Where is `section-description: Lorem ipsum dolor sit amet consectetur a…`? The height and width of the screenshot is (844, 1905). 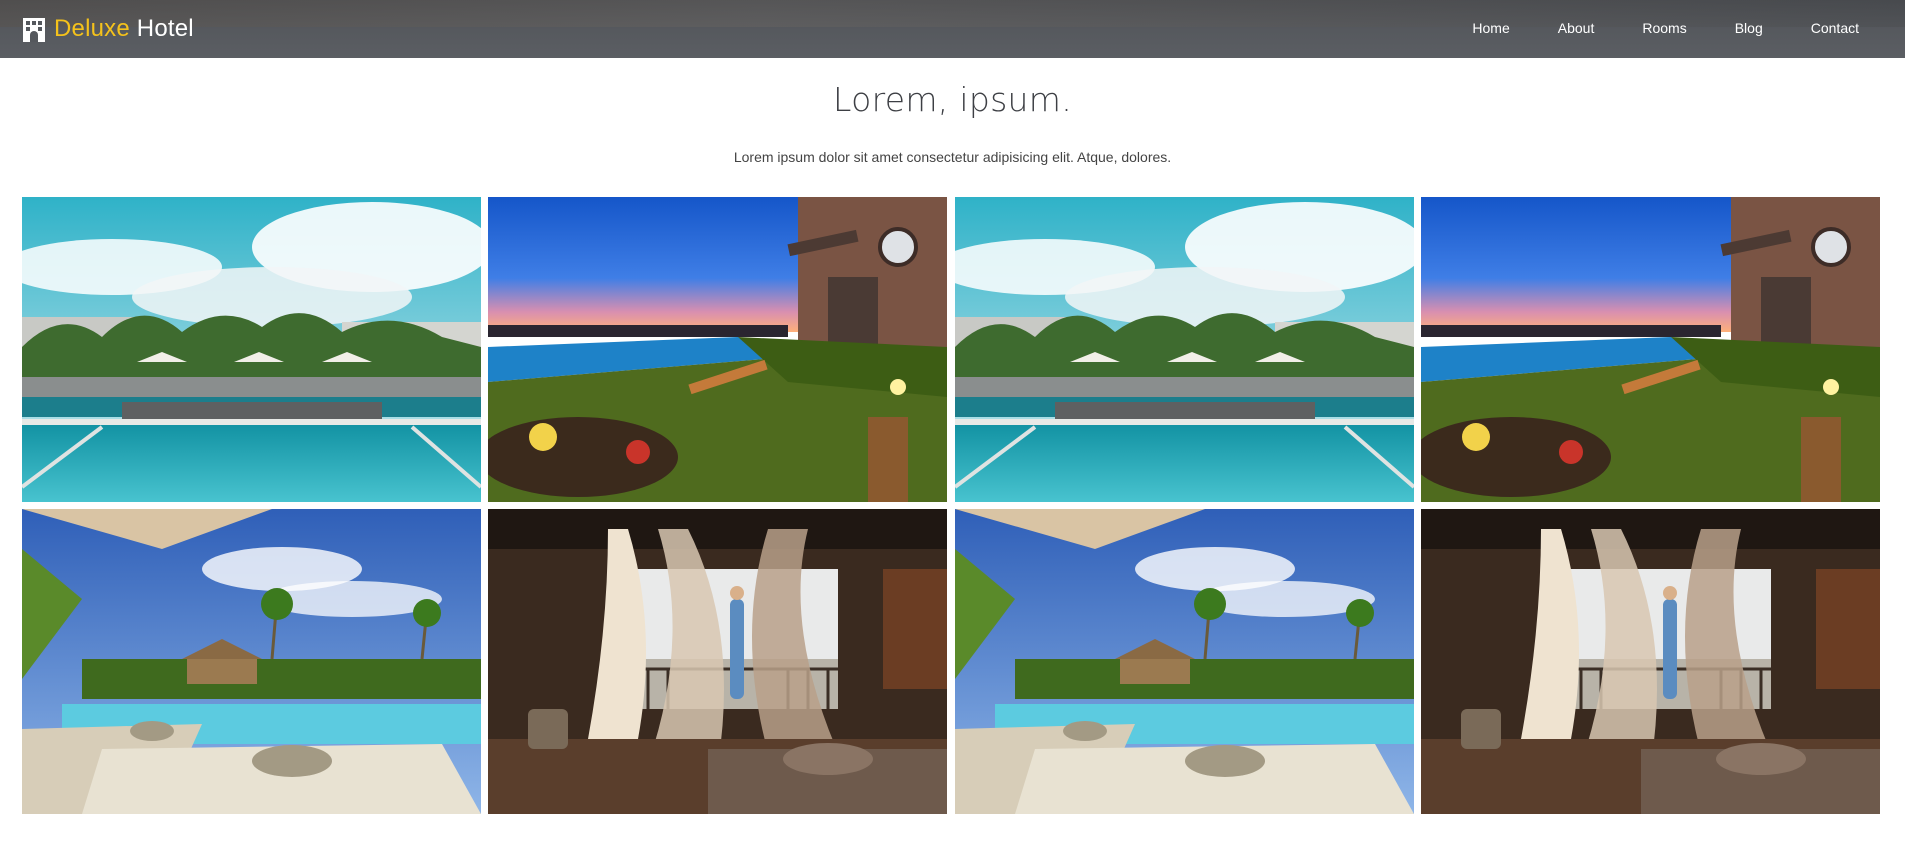 section-description: Lorem ipsum dolor sit amet consectetur a… is located at coordinates (952, 157).